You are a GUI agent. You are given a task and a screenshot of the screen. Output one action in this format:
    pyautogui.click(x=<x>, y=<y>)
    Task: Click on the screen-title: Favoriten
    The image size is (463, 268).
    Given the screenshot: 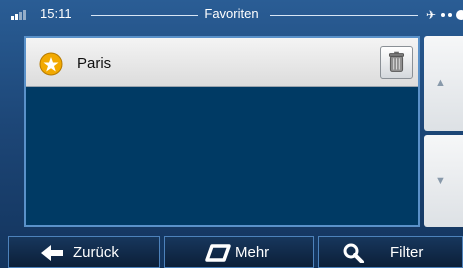 What is the action you would take?
    pyautogui.click(x=231, y=13)
    